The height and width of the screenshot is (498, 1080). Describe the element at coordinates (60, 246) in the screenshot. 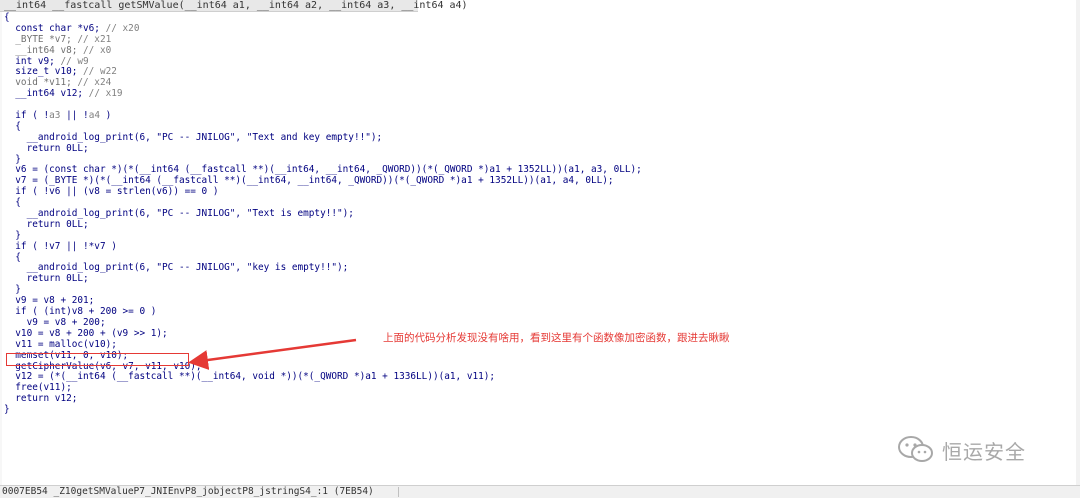

I see `code-token: if ( !v7 || !*v7 )` at that location.